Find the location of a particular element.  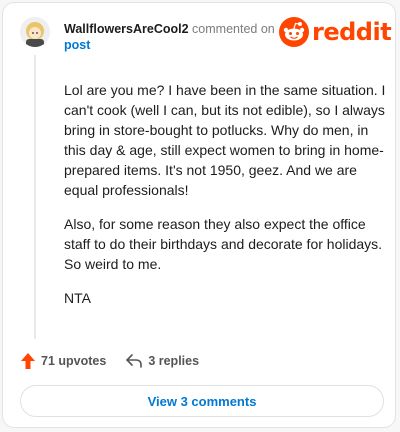

upvote-arrow-icon is located at coordinates (28, 361).